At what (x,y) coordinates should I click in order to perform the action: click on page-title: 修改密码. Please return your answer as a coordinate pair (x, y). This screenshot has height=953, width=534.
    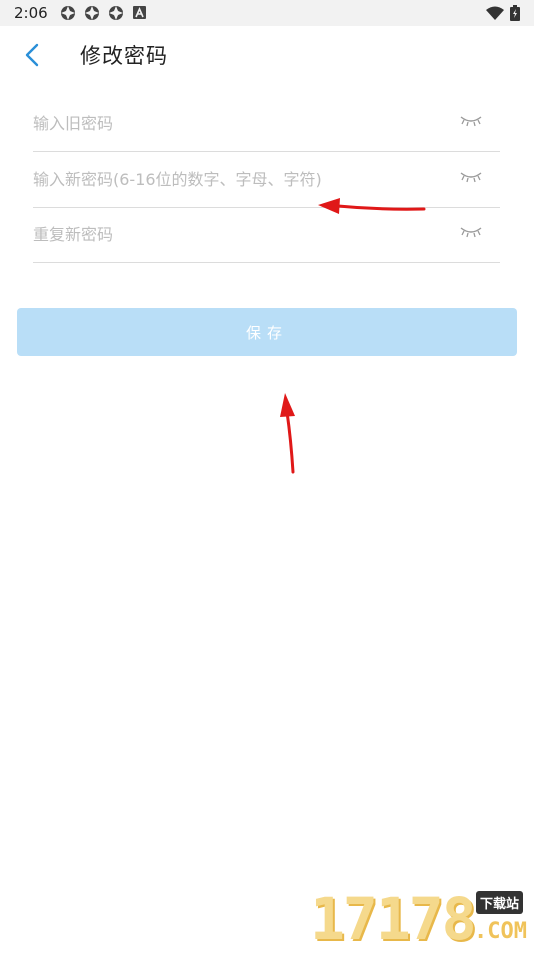
    Looking at the image, I should click on (124, 56).